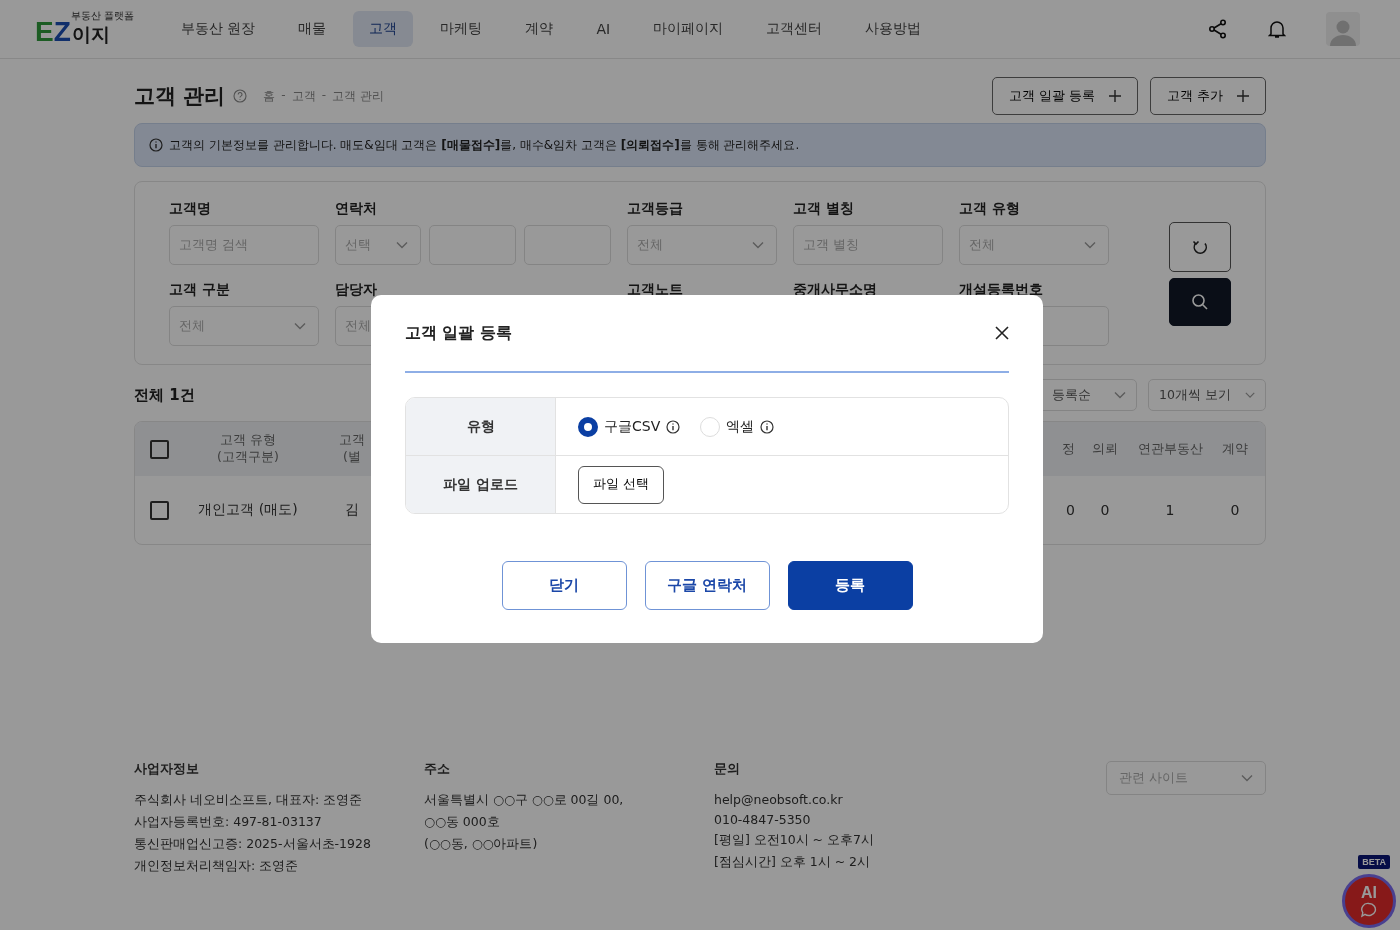 This screenshot has width=1400, height=930. I want to click on footer-text: 010-4847-5350, so click(763, 819).